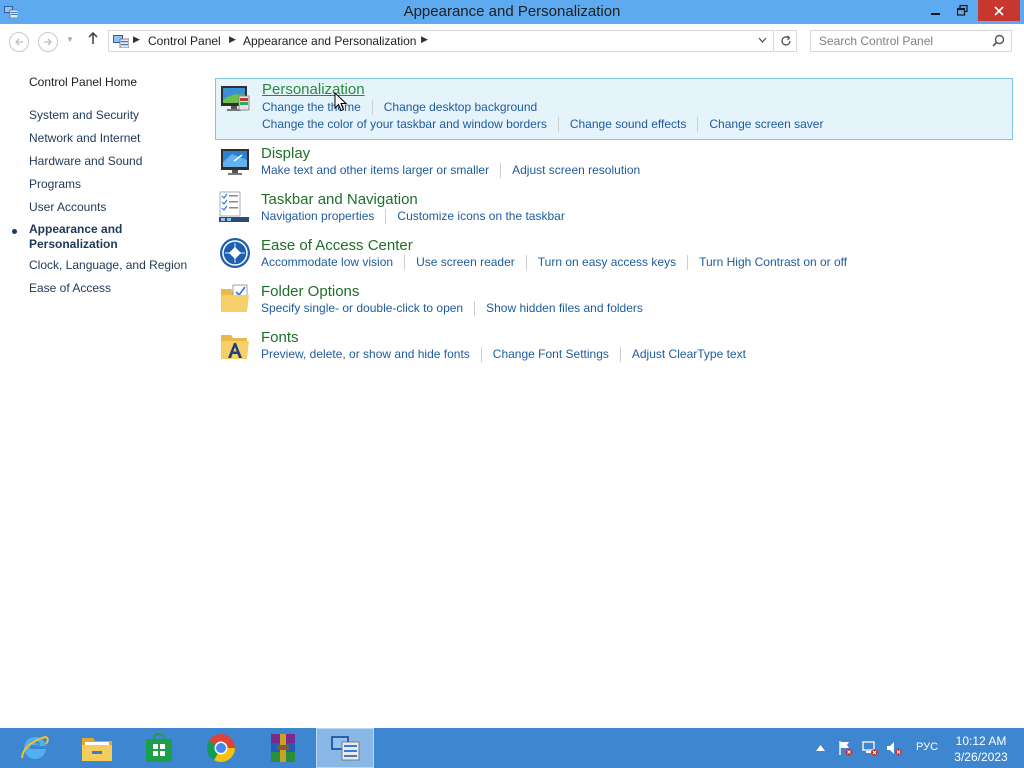 This screenshot has height=768, width=1024. What do you see at coordinates (84, 237) in the screenshot?
I see `sidebar-item-appearance: Appearance and Personalization` at bounding box center [84, 237].